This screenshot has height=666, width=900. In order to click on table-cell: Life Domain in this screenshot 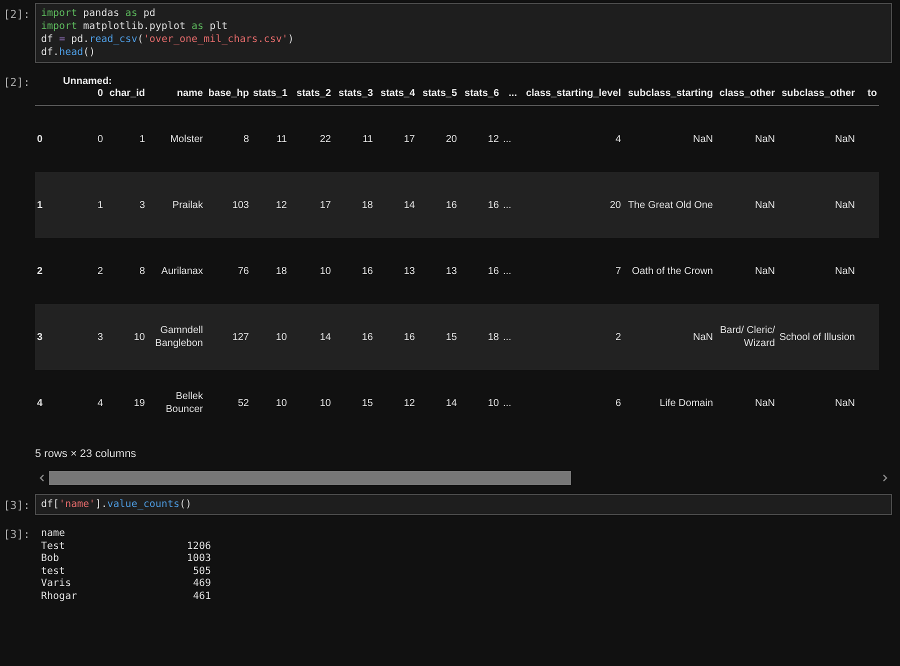, I will do `click(686, 403)`.